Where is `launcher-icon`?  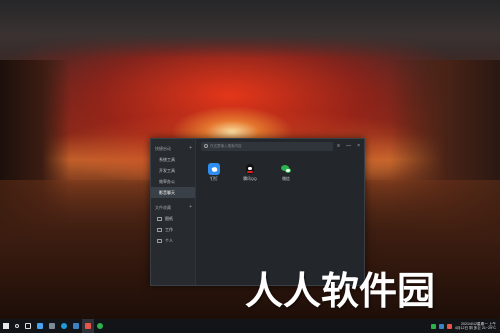
launcher-icon is located at coordinates (88, 326).